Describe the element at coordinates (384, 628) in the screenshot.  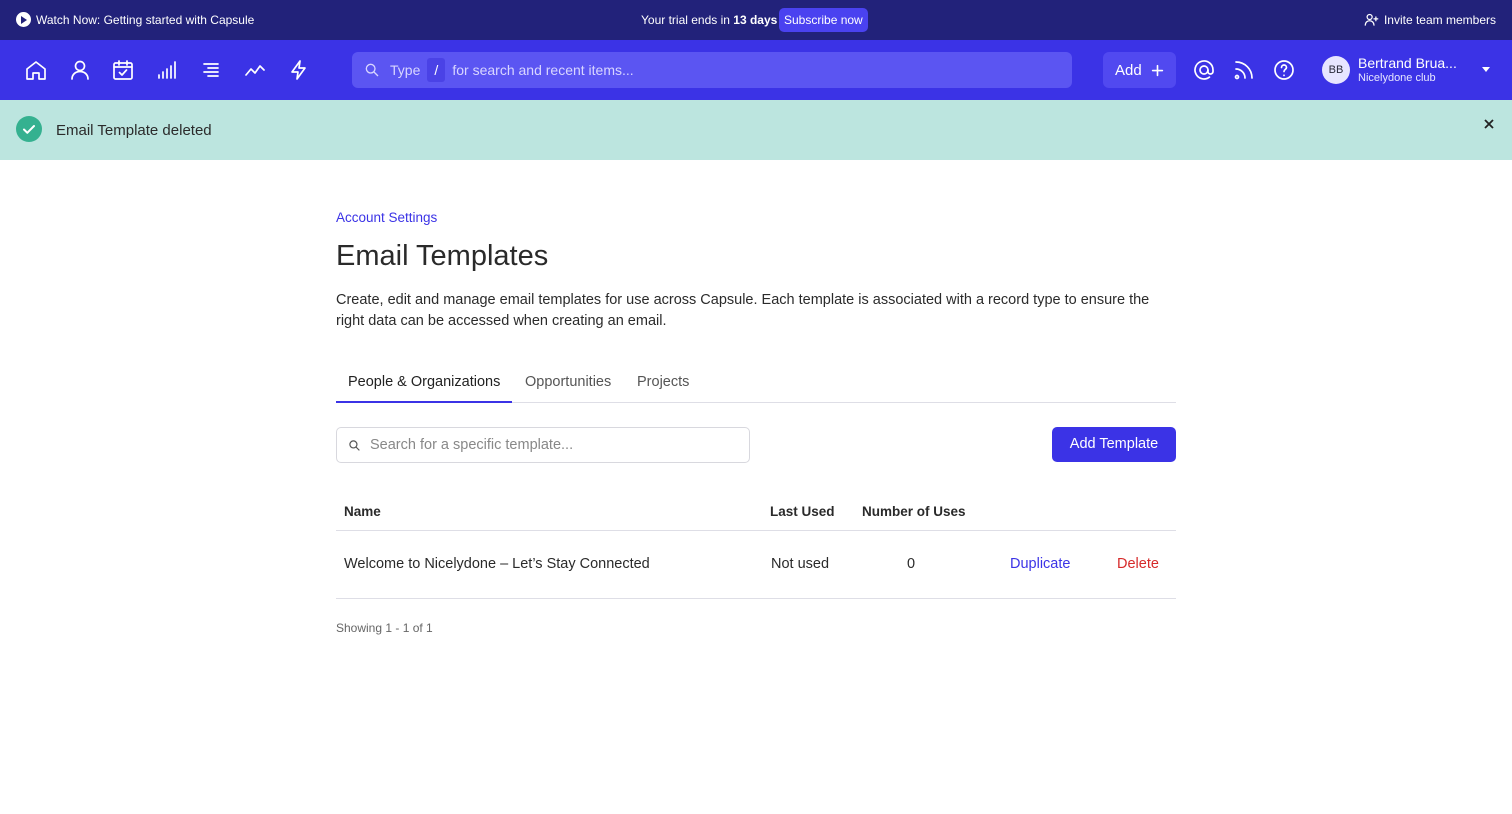
I see `pagination-status: Showing 1 - 1 of 1` at that location.